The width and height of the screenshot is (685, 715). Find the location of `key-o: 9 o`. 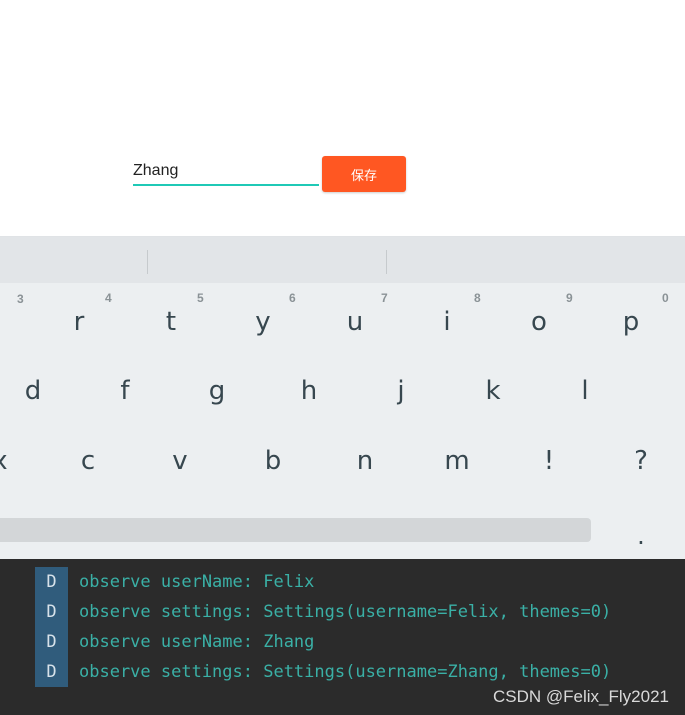

key-o: 9 o is located at coordinates (541, 319).